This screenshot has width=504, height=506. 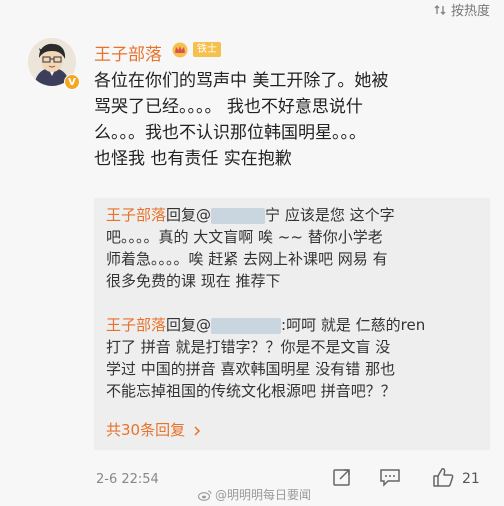 I want to click on post-line: 么。。。我也不认识那位韩国明星。。。, so click(x=230, y=133).